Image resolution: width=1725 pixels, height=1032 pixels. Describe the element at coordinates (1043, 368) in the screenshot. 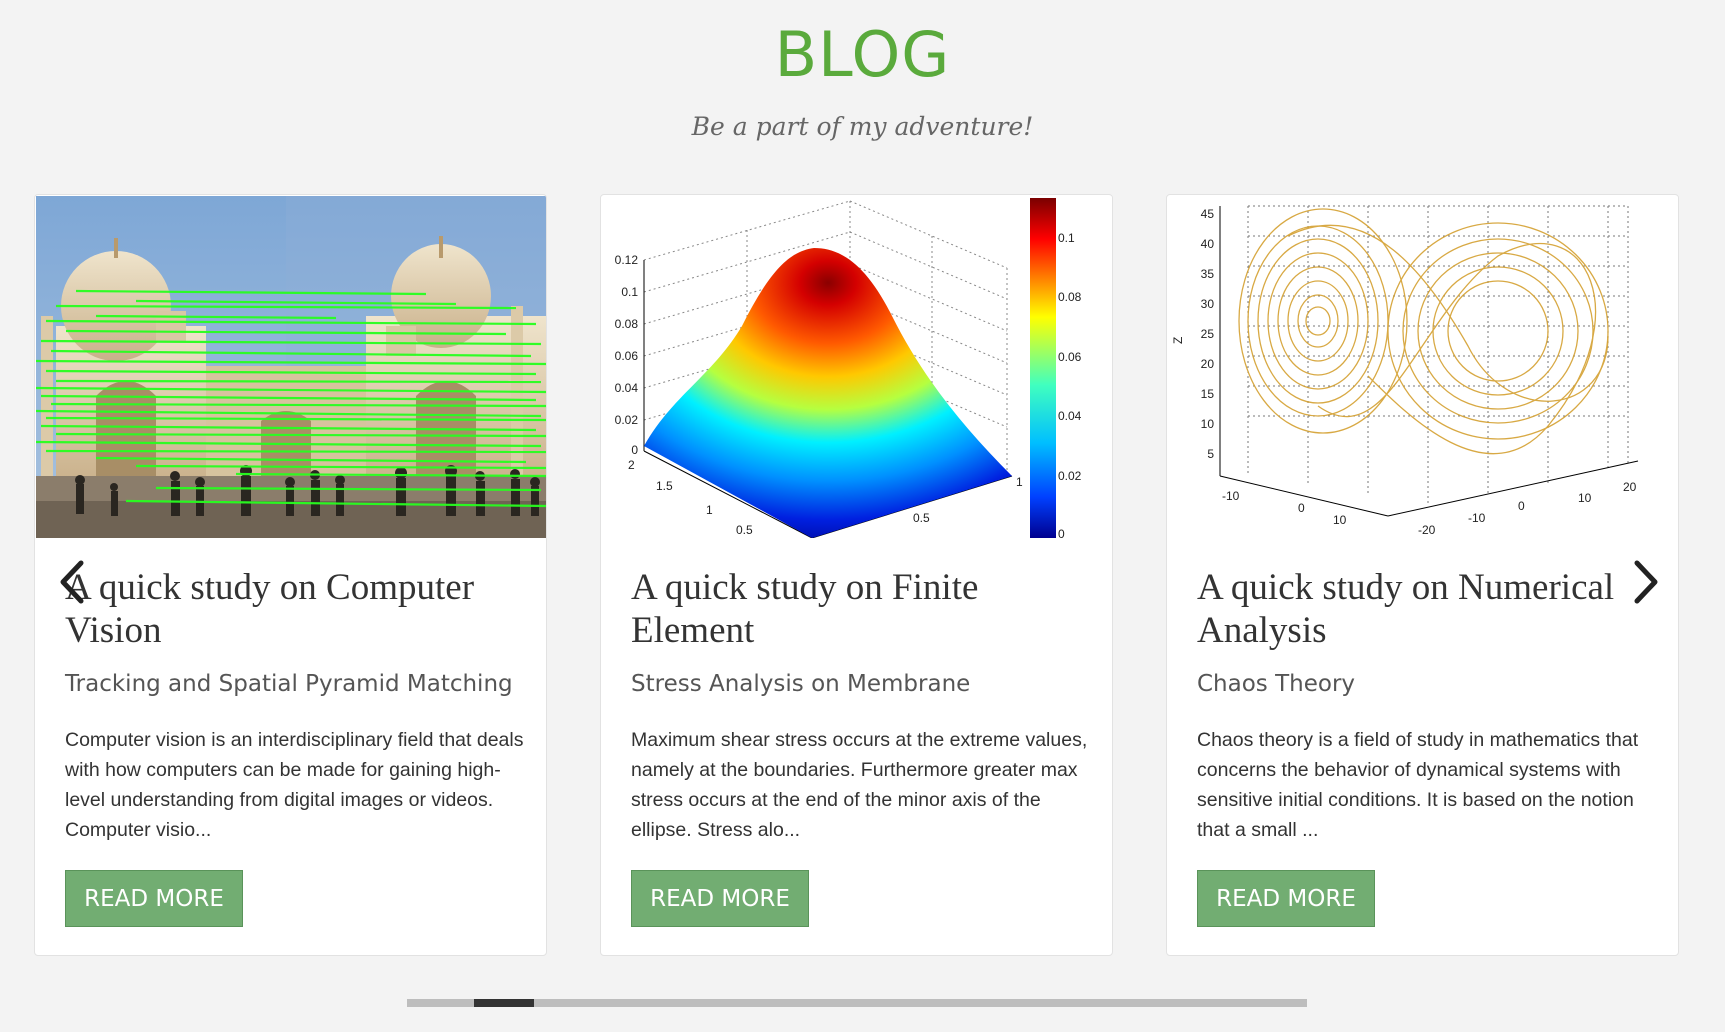

I see `colorbar` at that location.